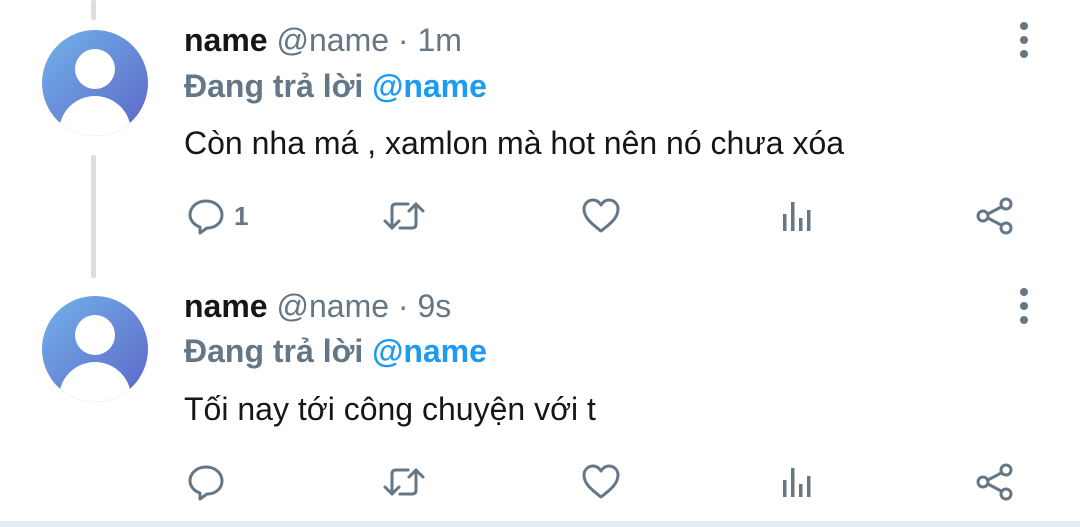 The width and height of the screenshot is (1080, 527). I want to click on reply-button: 1, so click(217, 216).